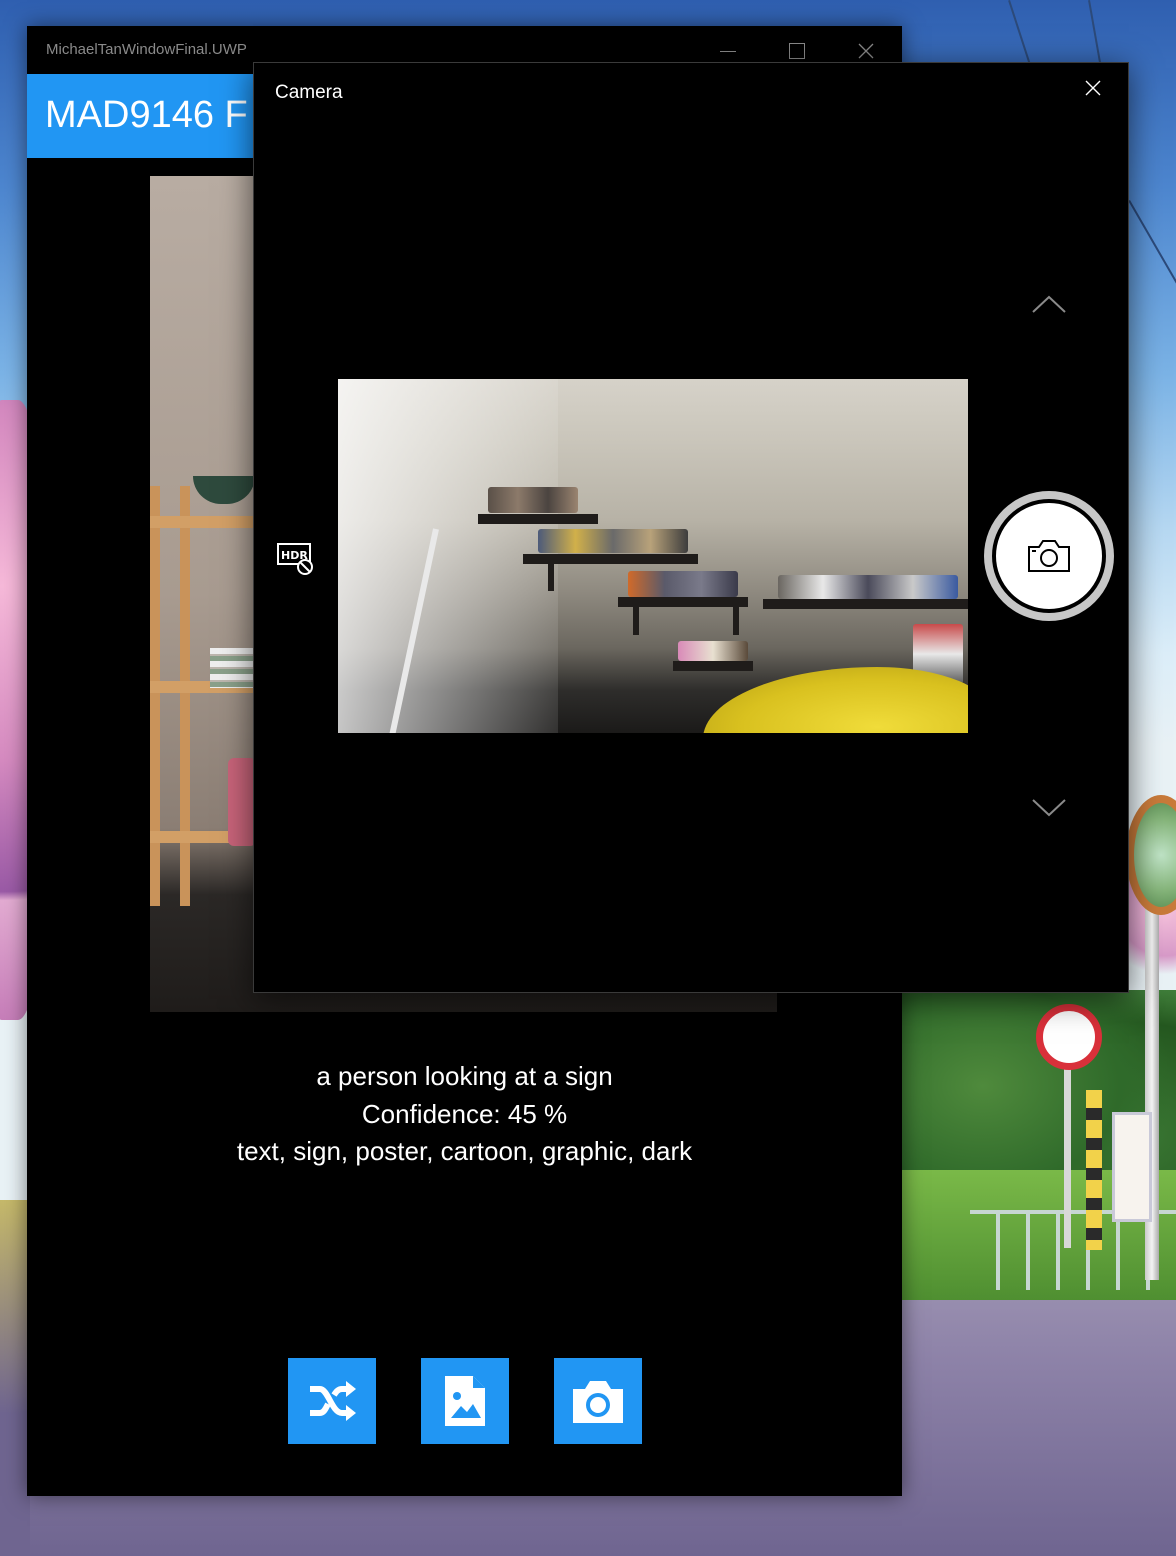  Describe the element at coordinates (464, 1076) in the screenshot. I see `caption-description: a person looking at a sign` at that location.